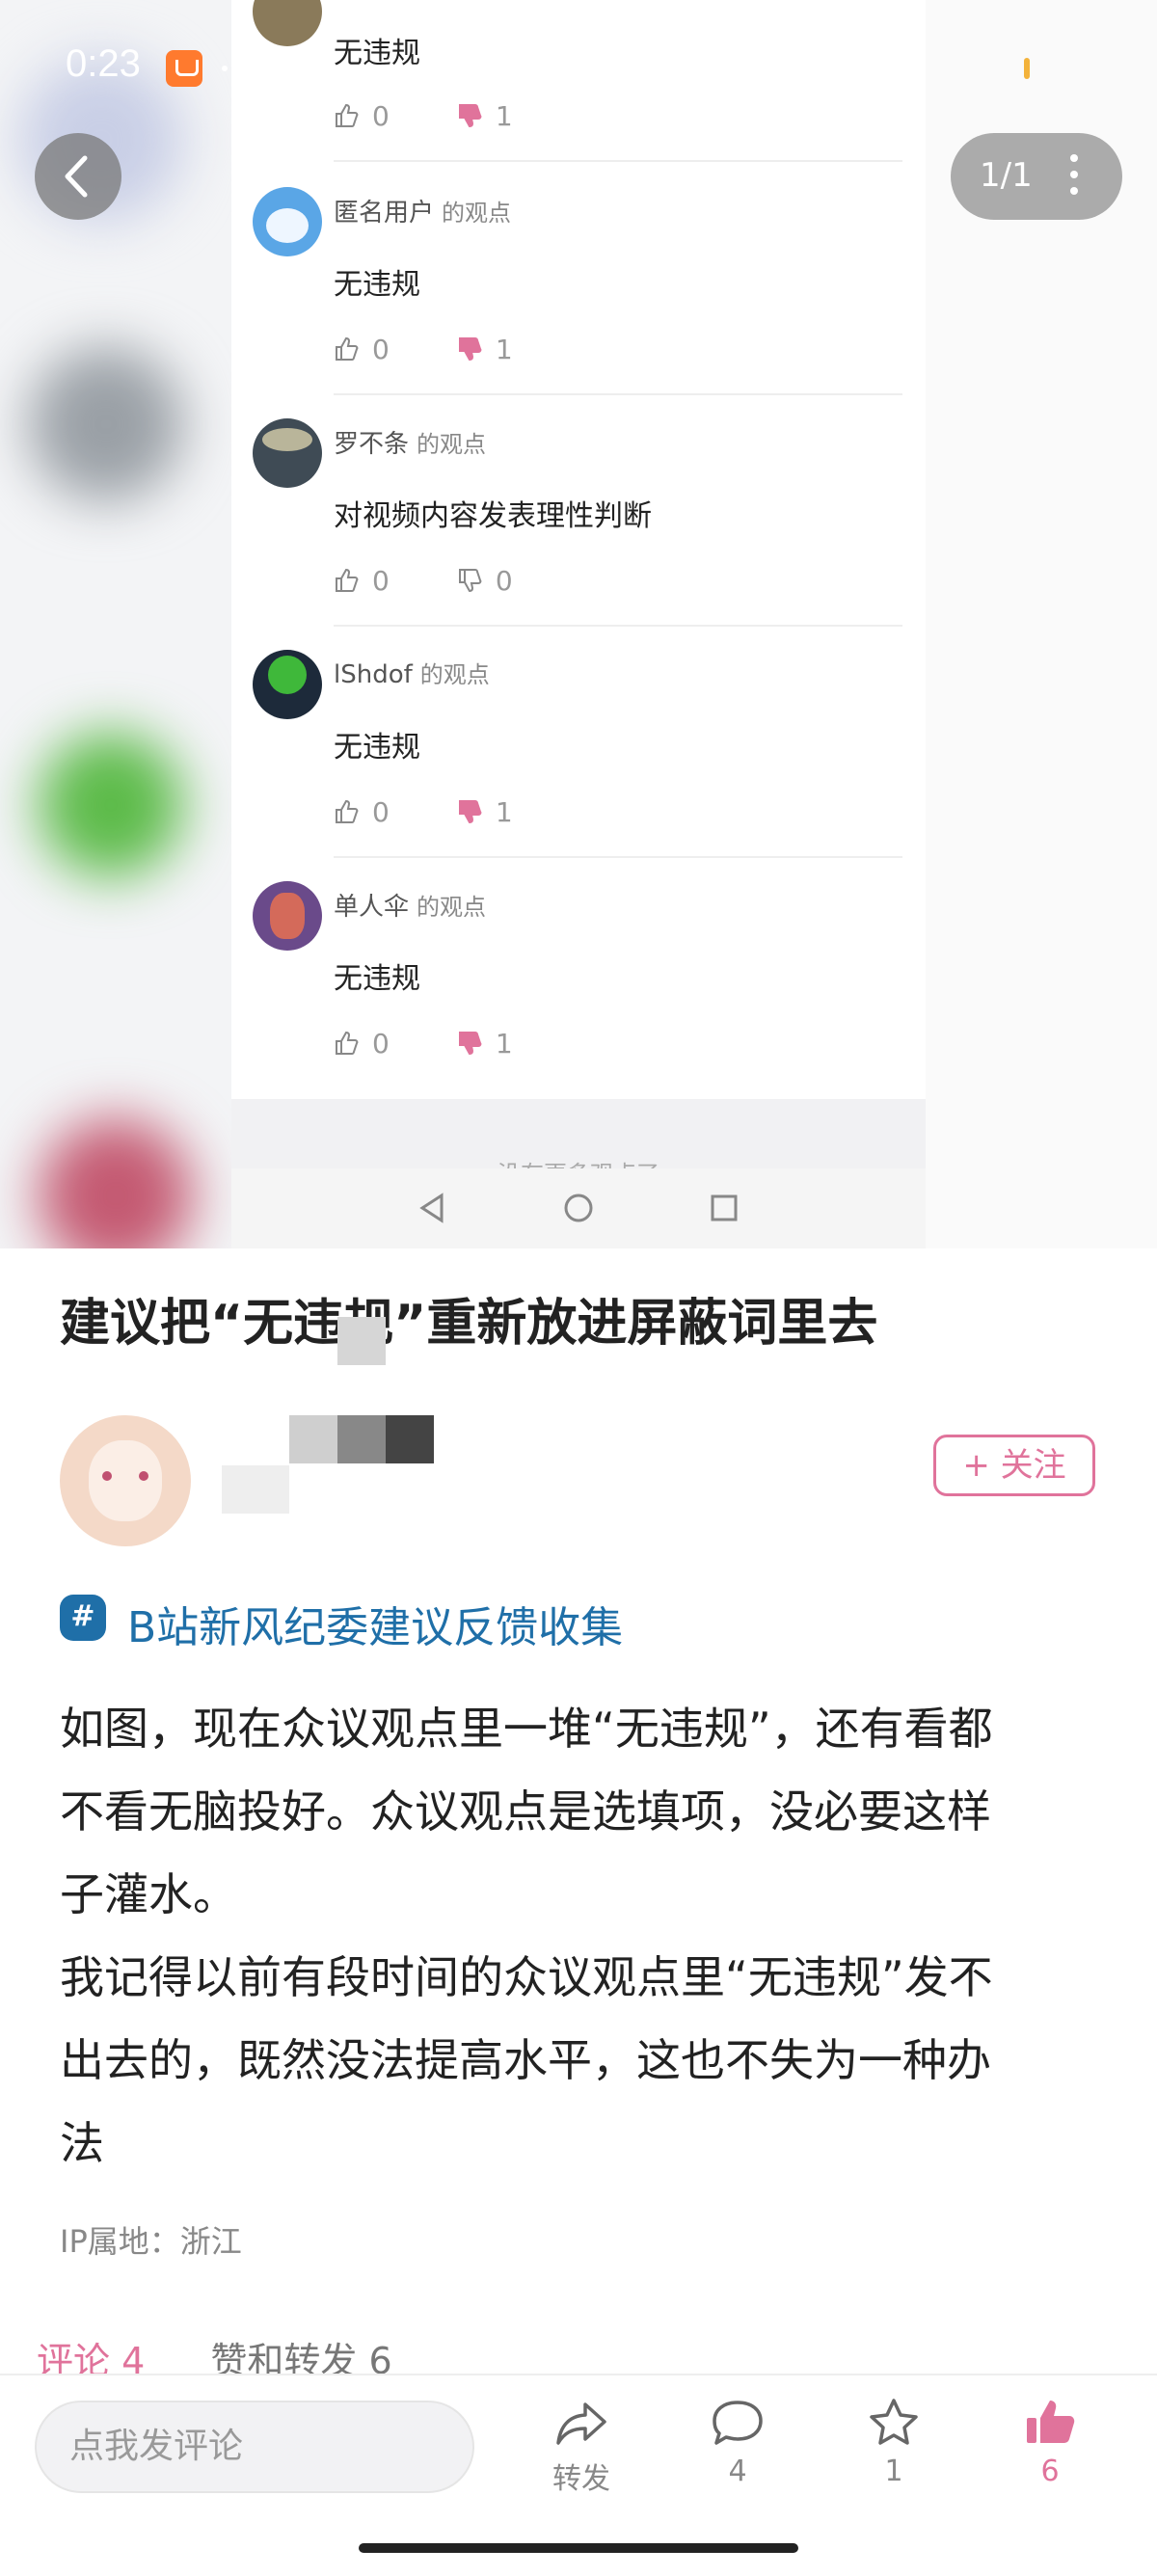 Image resolution: width=1157 pixels, height=2576 pixels. I want to click on comment-button: 4, so click(738, 2443).